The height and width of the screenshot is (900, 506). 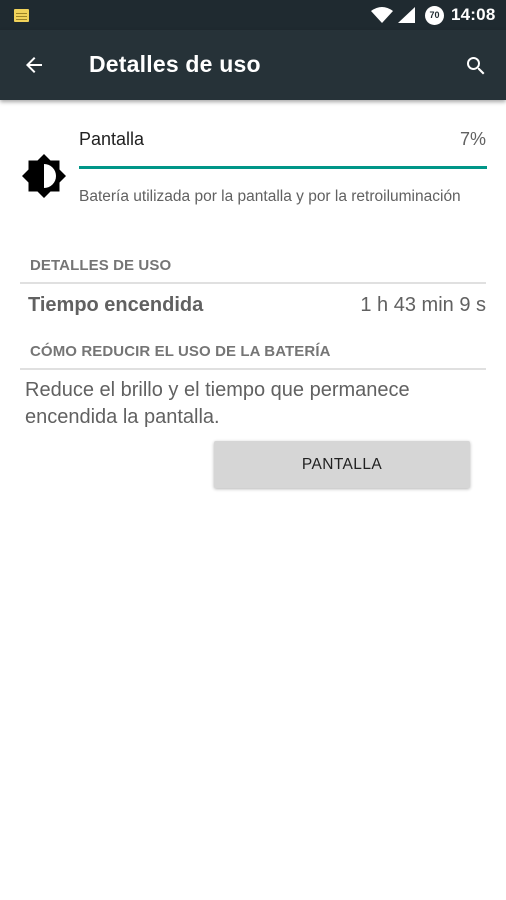 I want to click on reduce-usage-divider, so click(x=253, y=369).